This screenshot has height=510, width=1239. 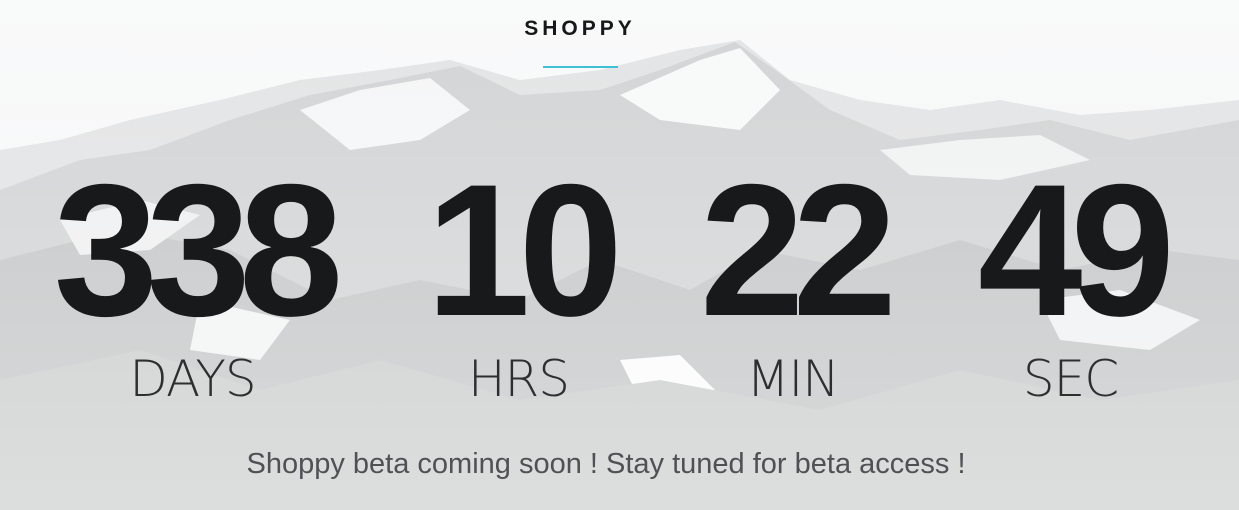 I want to click on days-label: DAYS, so click(x=192, y=379).